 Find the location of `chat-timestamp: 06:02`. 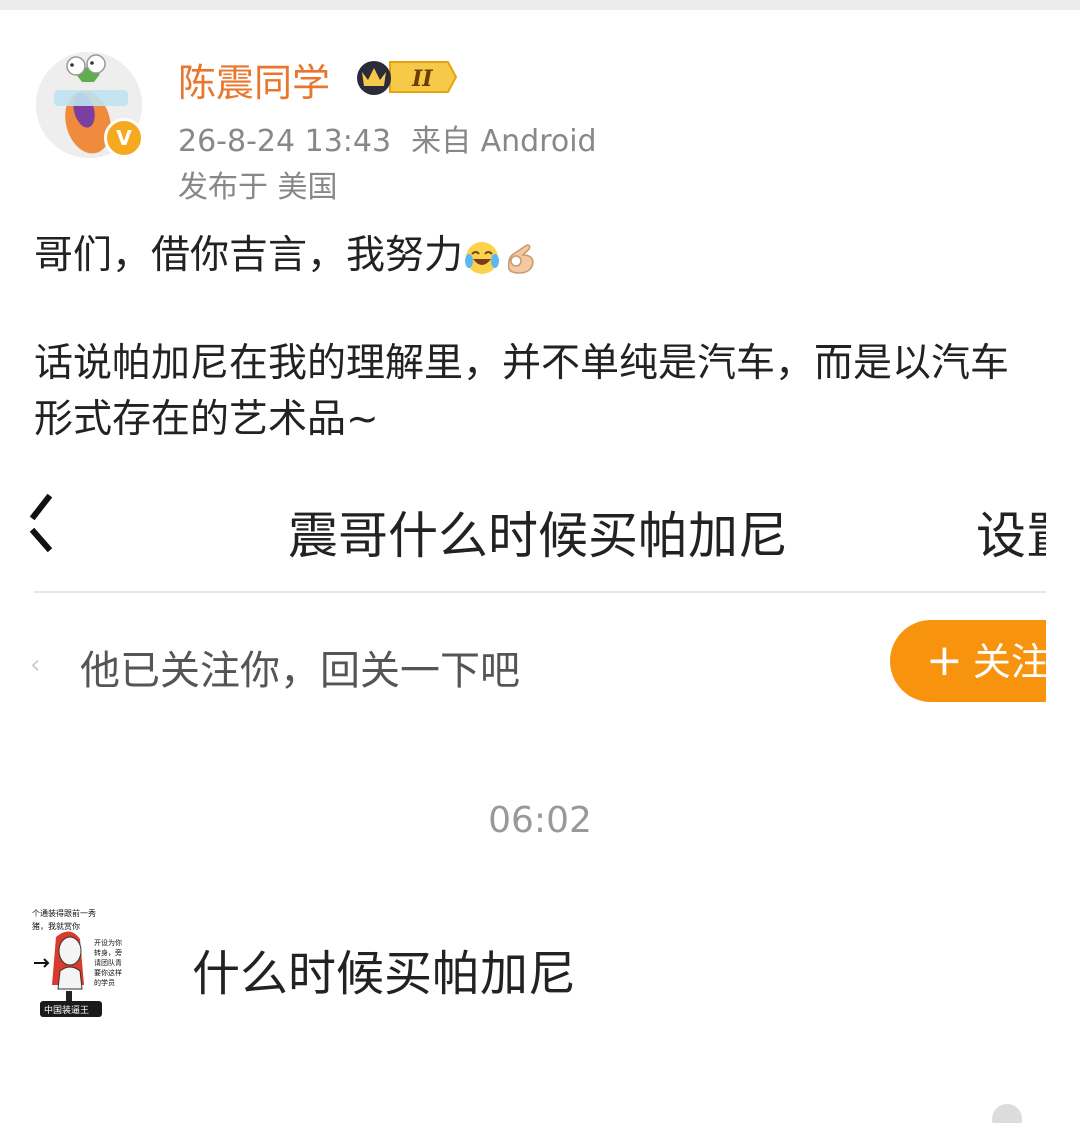

chat-timestamp: 06:02 is located at coordinates (540, 820).